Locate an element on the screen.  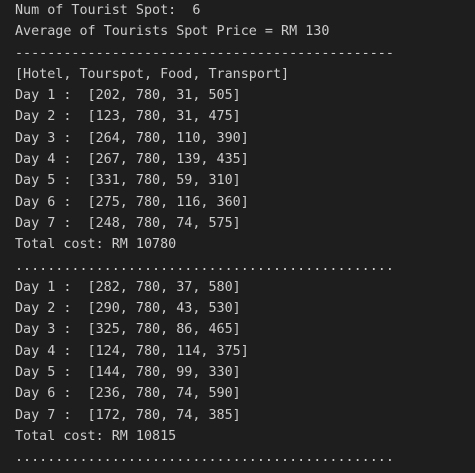
plan1-day-row: Day 7 : [248, 780, 74, 575] is located at coordinates (128, 223).